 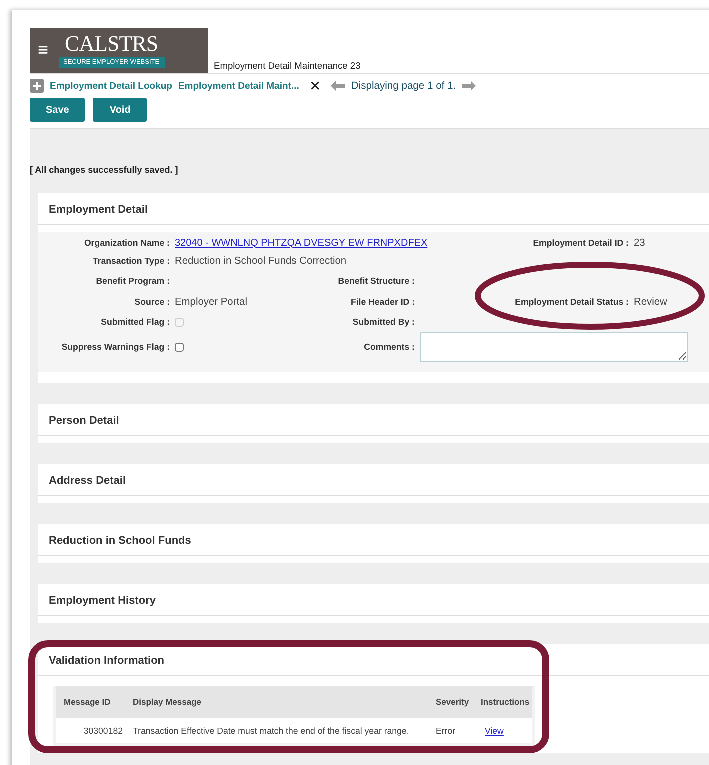 I want to click on section-title: Validation Information, so click(x=373, y=665).